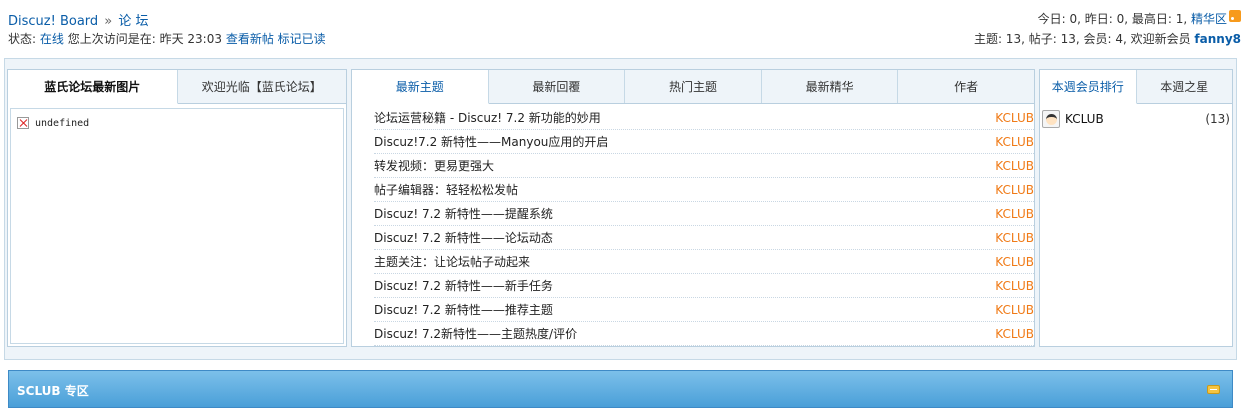 The height and width of the screenshot is (413, 1253). What do you see at coordinates (704, 166) in the screenshot?
I see `thread-row: 转发视频：更易更强大 KCLUB` at bounding box center [704, 166].